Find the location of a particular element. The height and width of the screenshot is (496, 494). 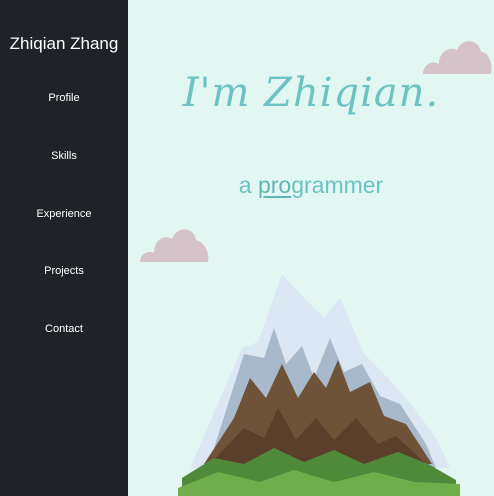

subtitle-rest: grammer is located at coordinates (337, 185).